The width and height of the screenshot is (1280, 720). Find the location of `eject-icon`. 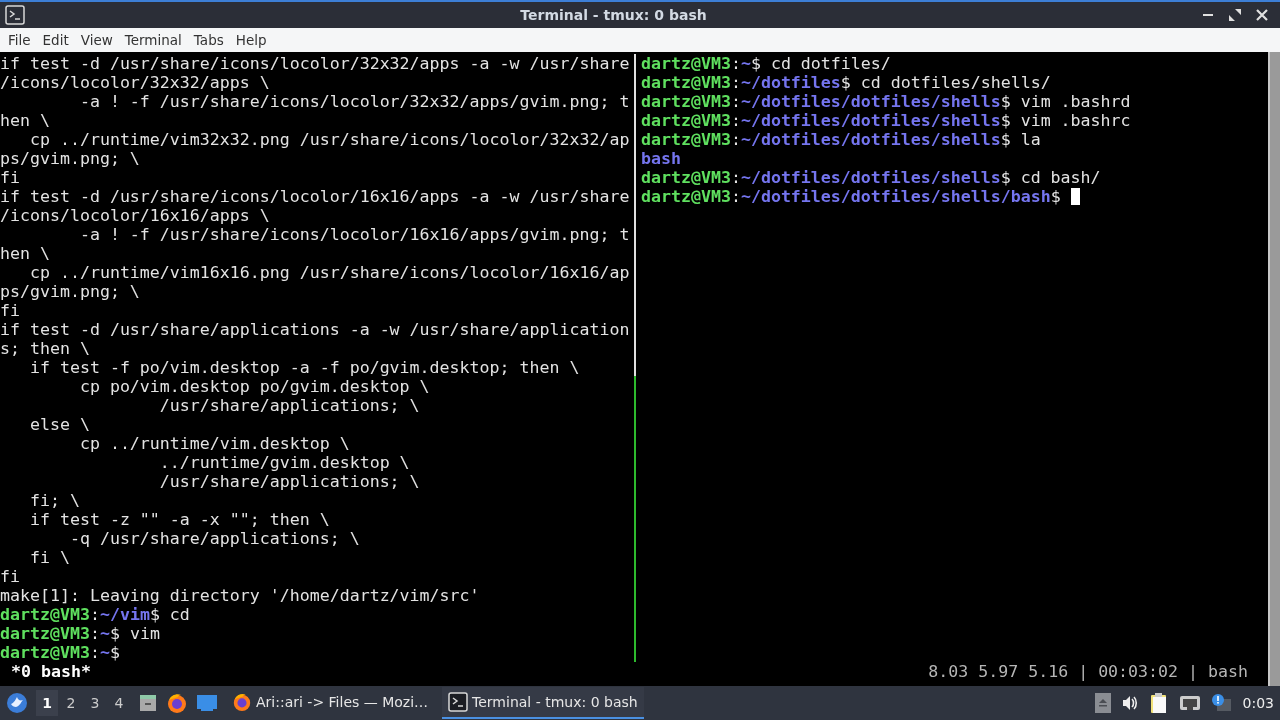

eject-icon is located at coordinates (1102, 703).